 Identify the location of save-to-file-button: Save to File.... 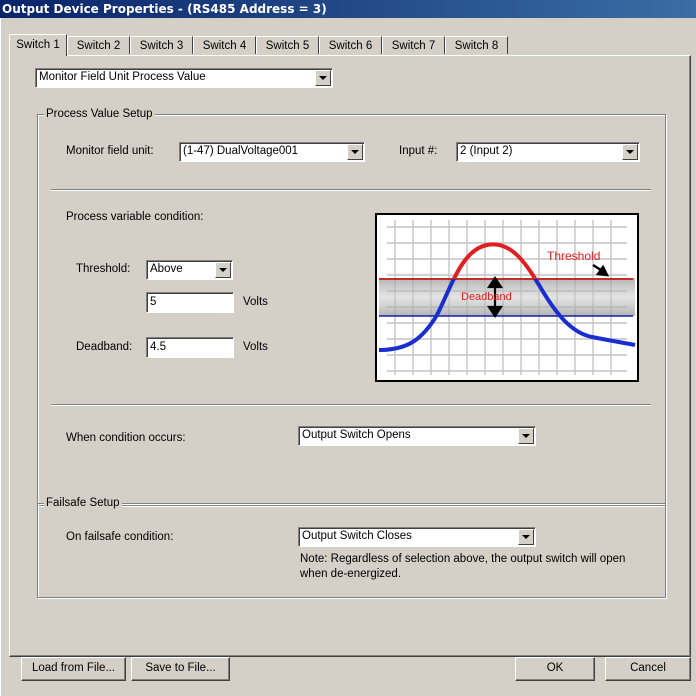
(180, 669).